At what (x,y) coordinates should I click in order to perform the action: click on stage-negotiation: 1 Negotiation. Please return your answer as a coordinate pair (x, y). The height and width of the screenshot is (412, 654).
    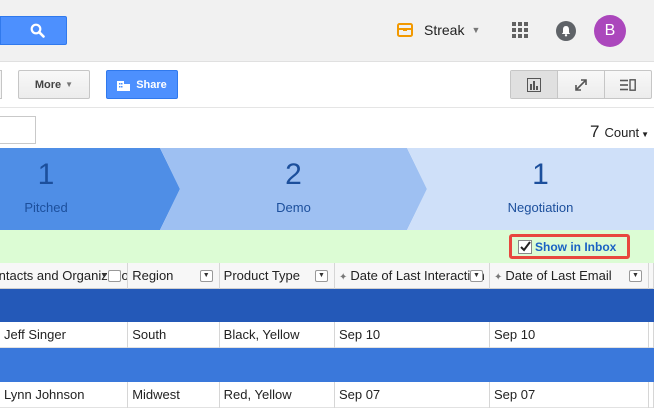
    Looking at the image, I should click on (540, 189).